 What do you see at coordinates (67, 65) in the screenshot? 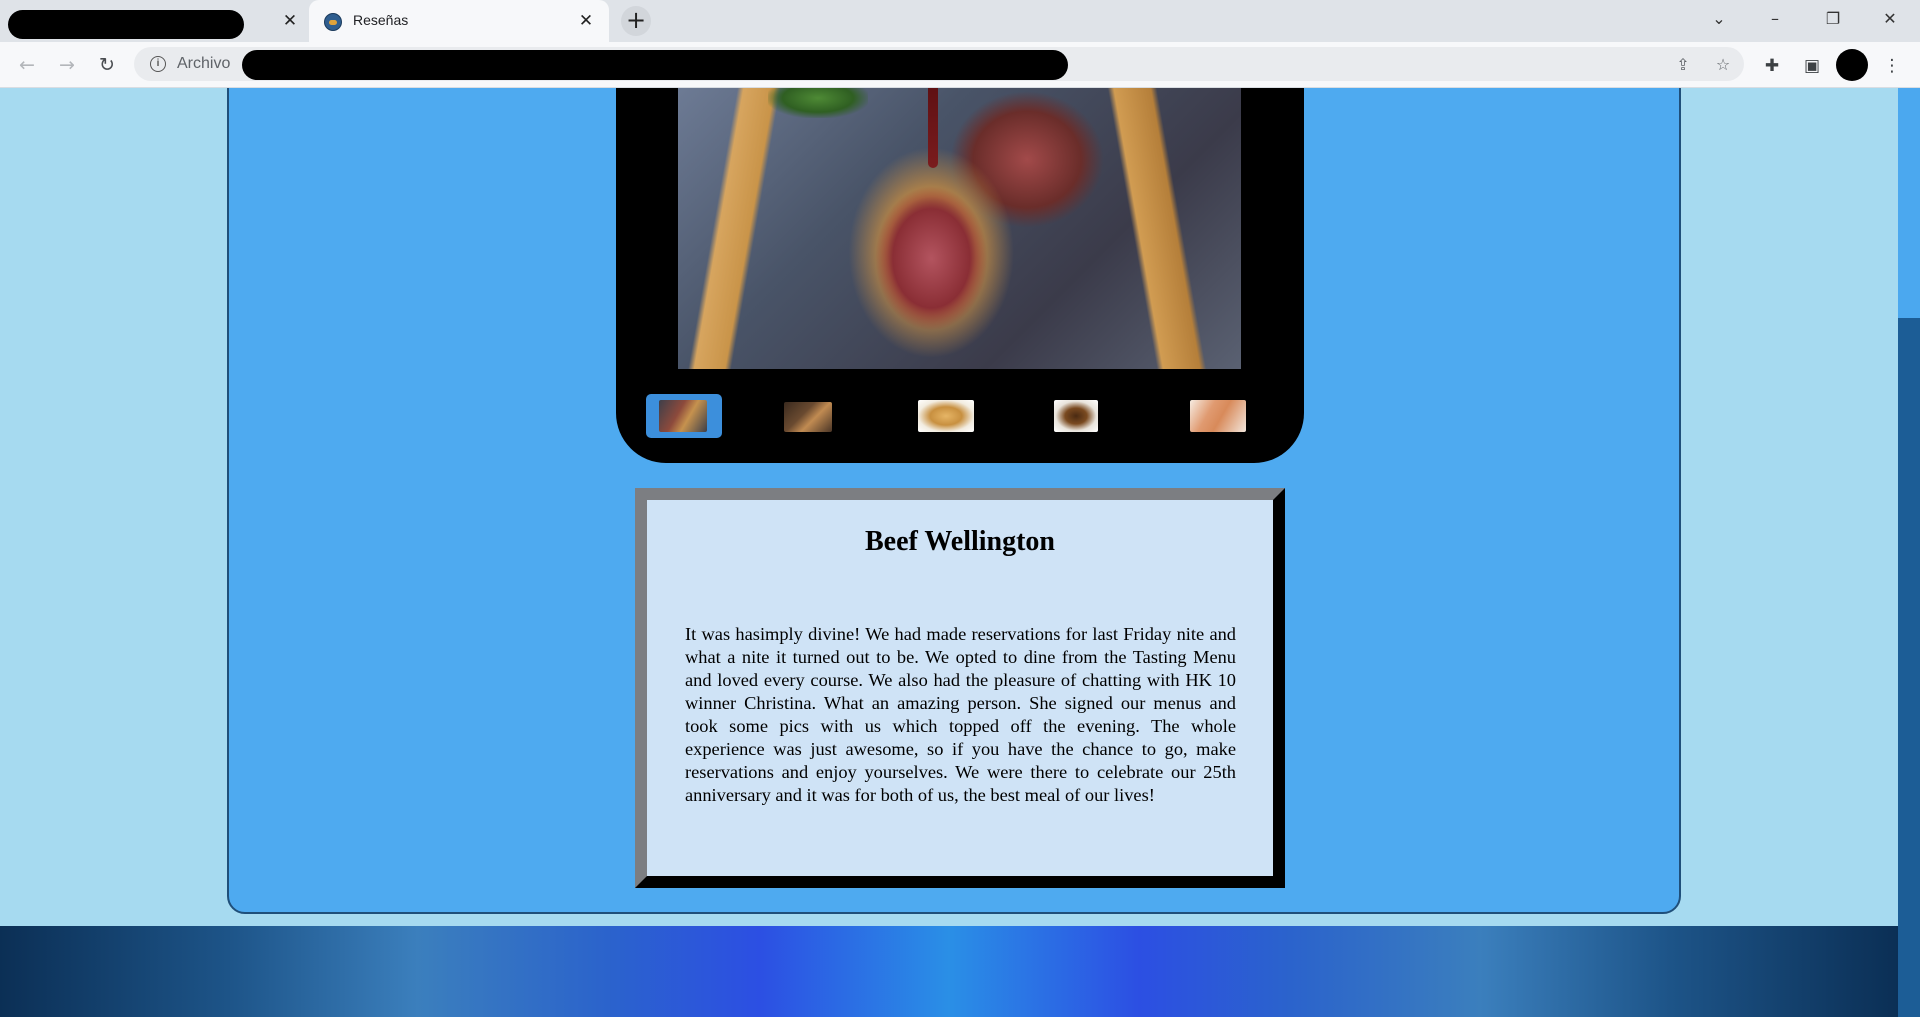
I see `arrow-right-icon: →` at bounding box center [67, 65].